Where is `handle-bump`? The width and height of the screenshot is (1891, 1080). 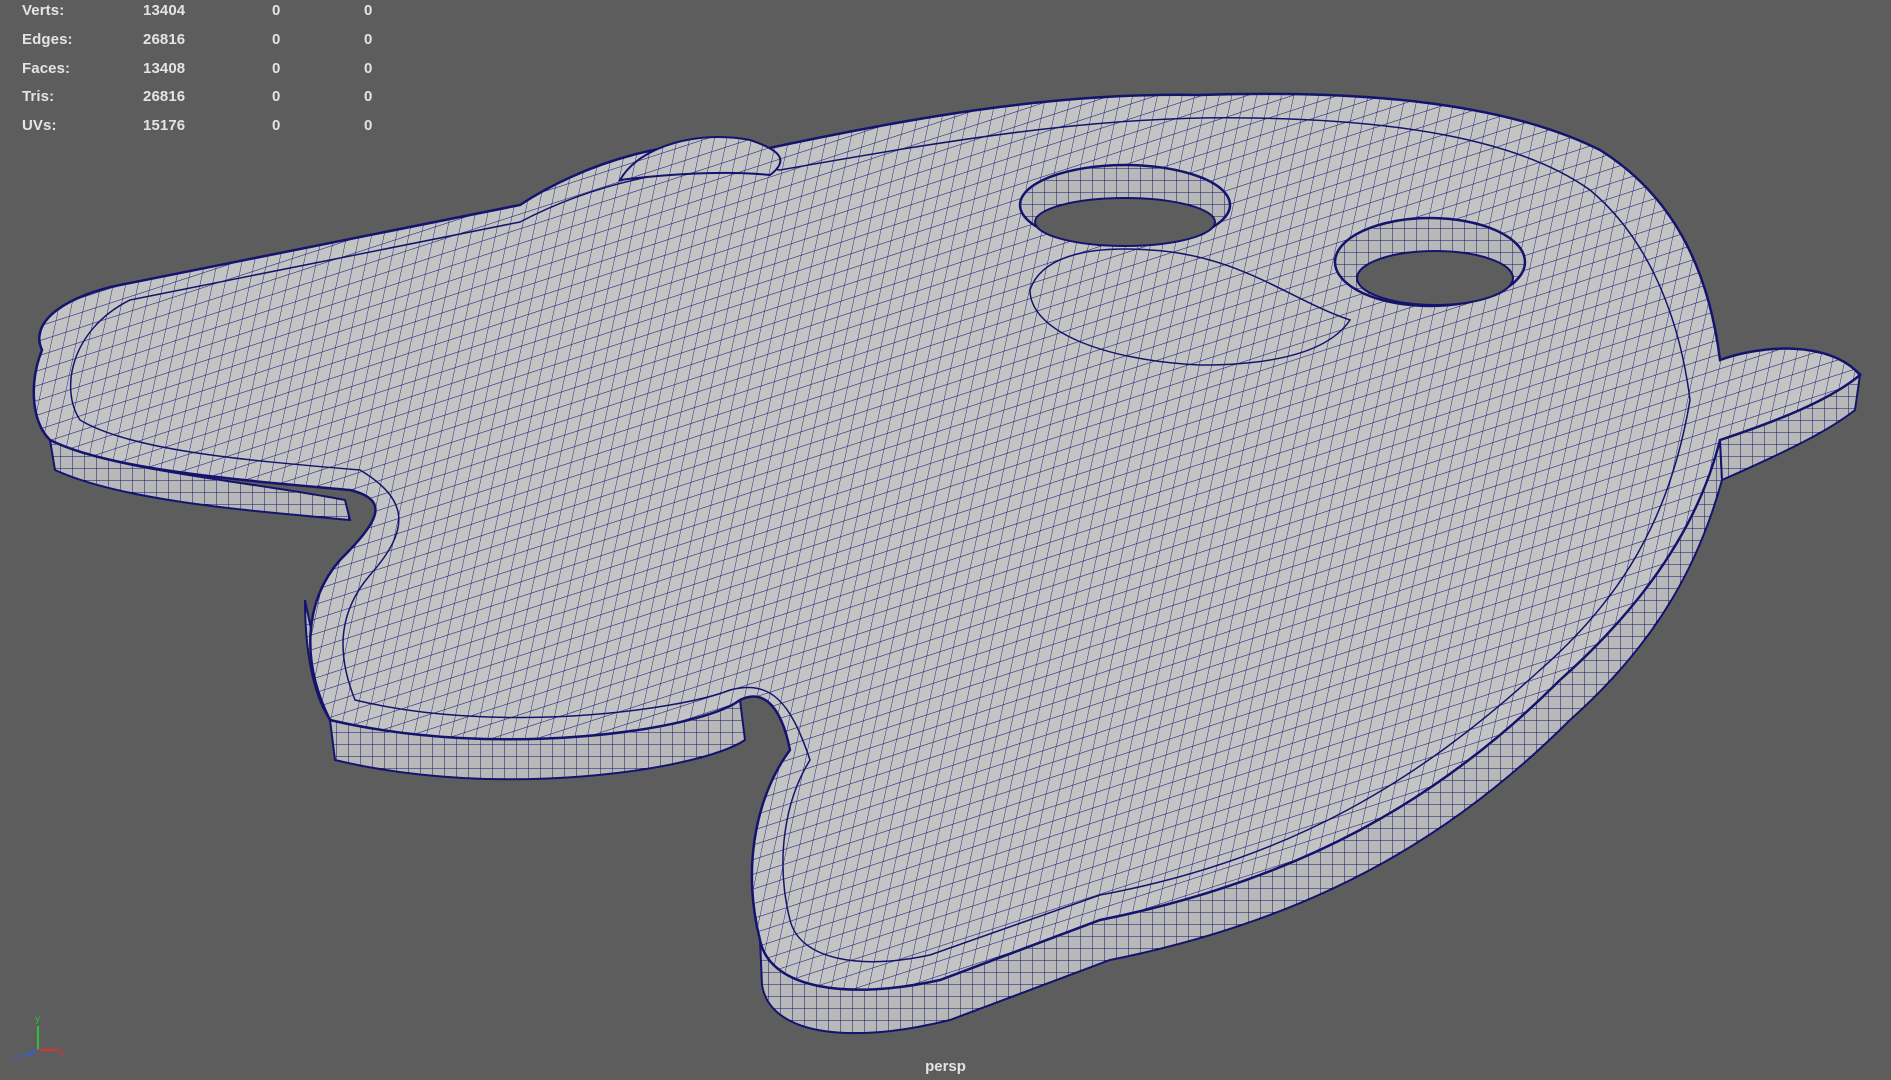
handle-bump is located at coordinates (700, 159).